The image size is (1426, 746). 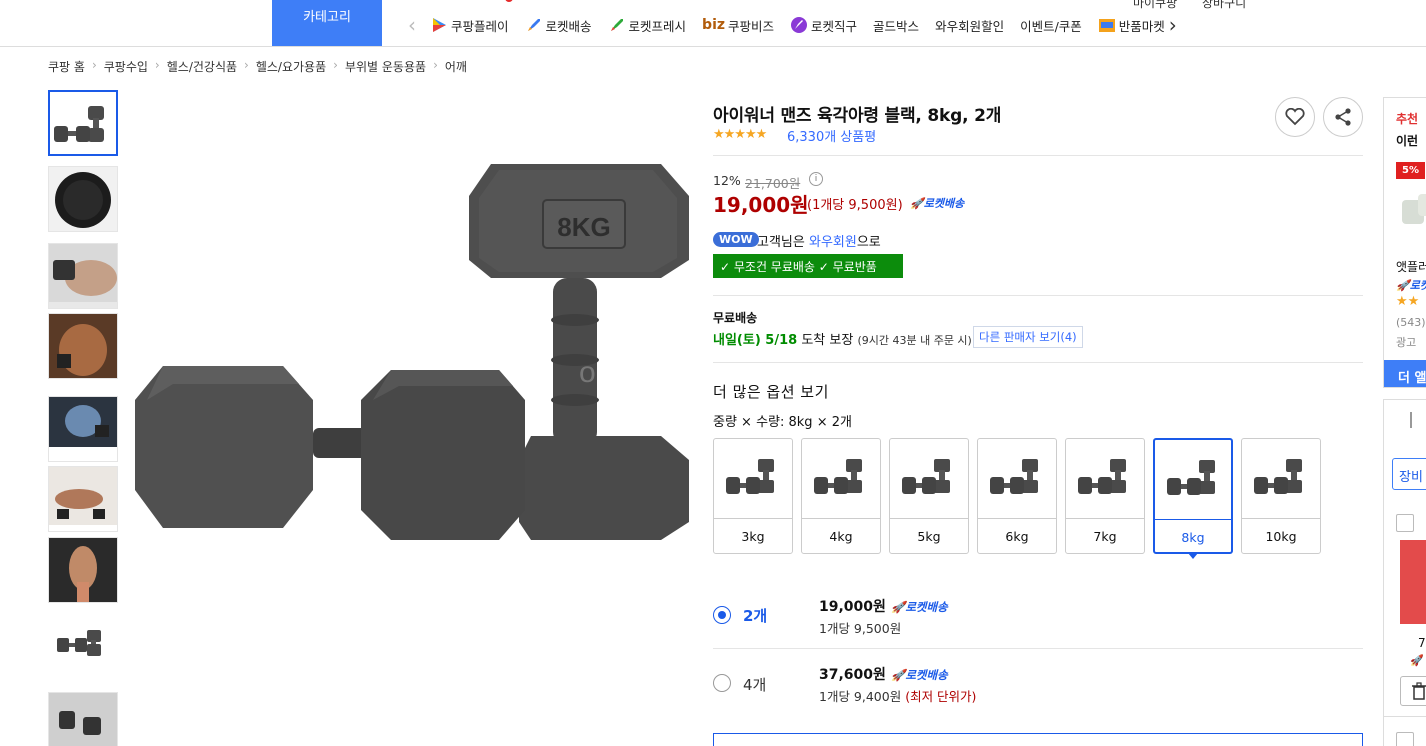 I want to click on breadcrumb-item: 쿠팡 홈, so click(x=66, y=66).